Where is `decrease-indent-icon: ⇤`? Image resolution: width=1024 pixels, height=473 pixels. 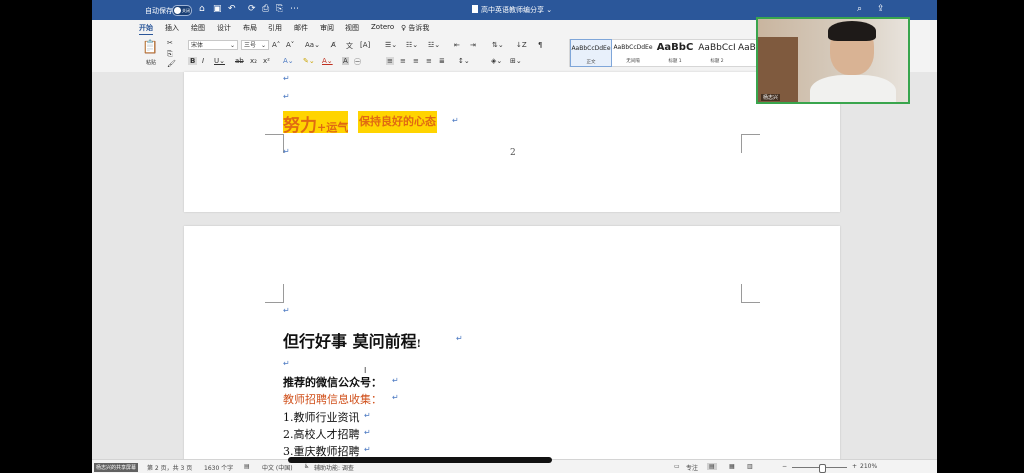 decrease-indent-icon: ⇤ is located at coordinates (457, 45).